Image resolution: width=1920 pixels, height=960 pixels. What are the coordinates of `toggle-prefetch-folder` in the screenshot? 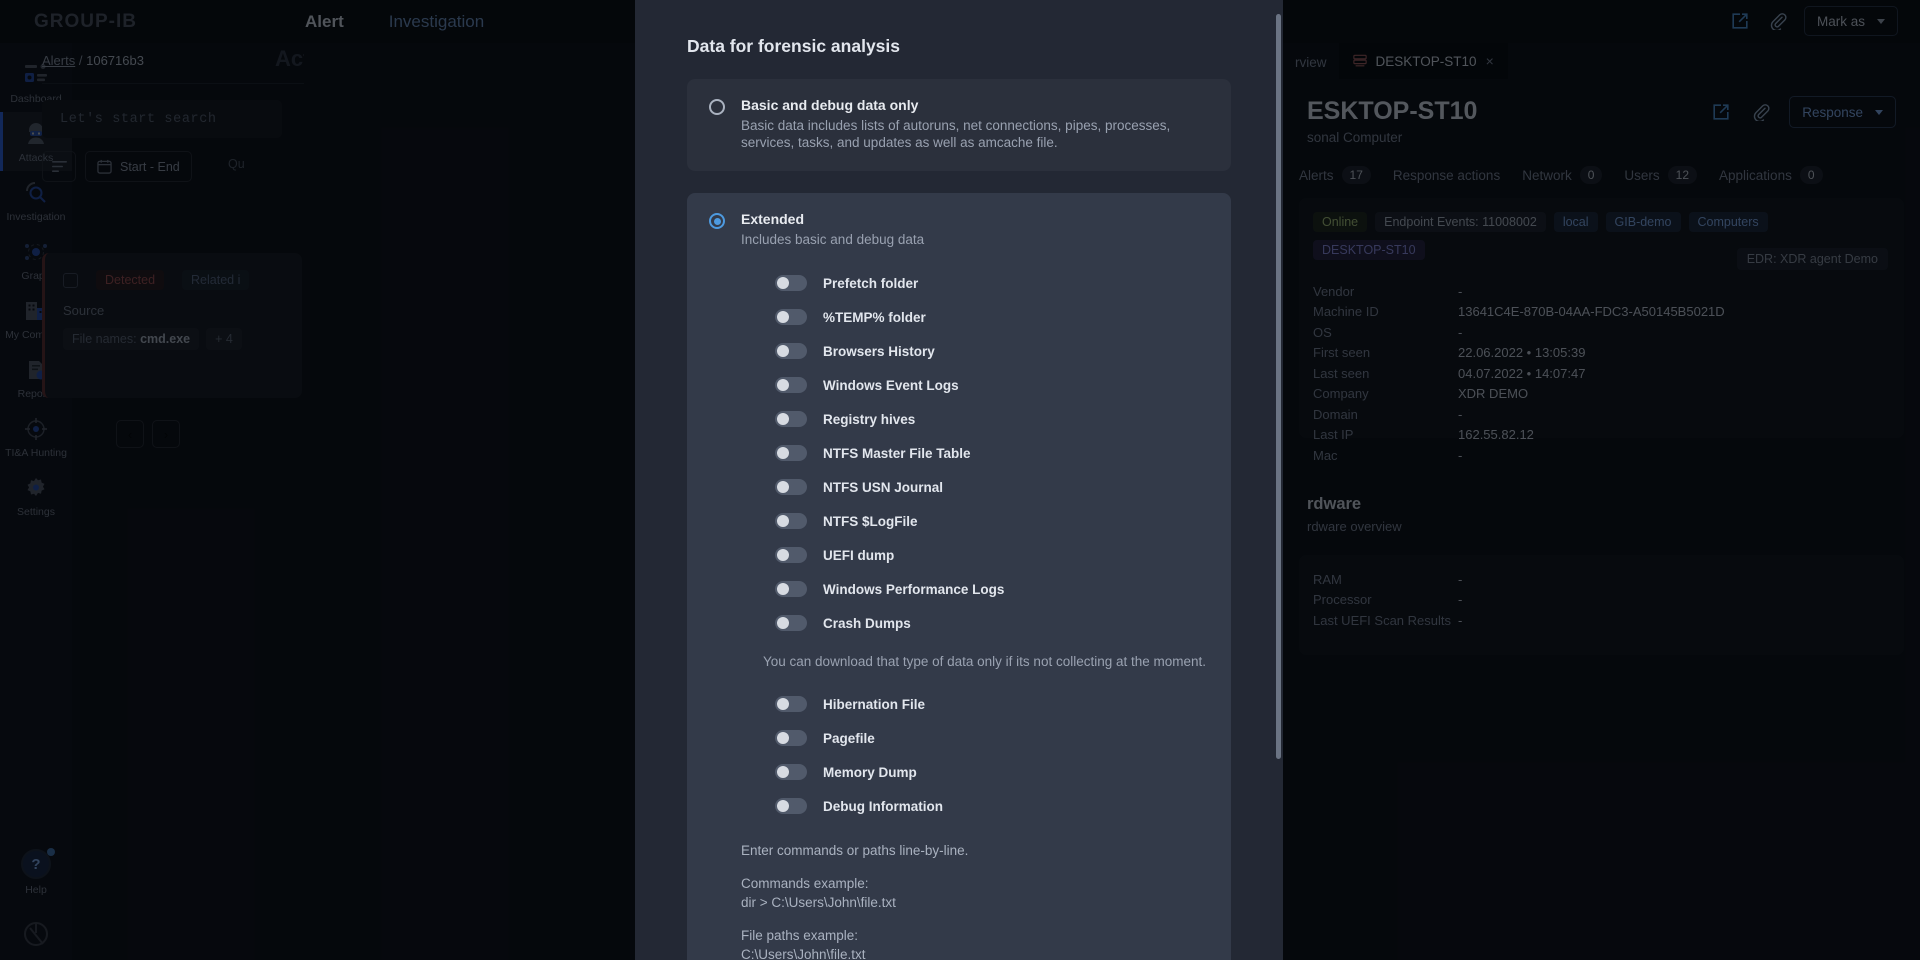 It's located at (791, 283).